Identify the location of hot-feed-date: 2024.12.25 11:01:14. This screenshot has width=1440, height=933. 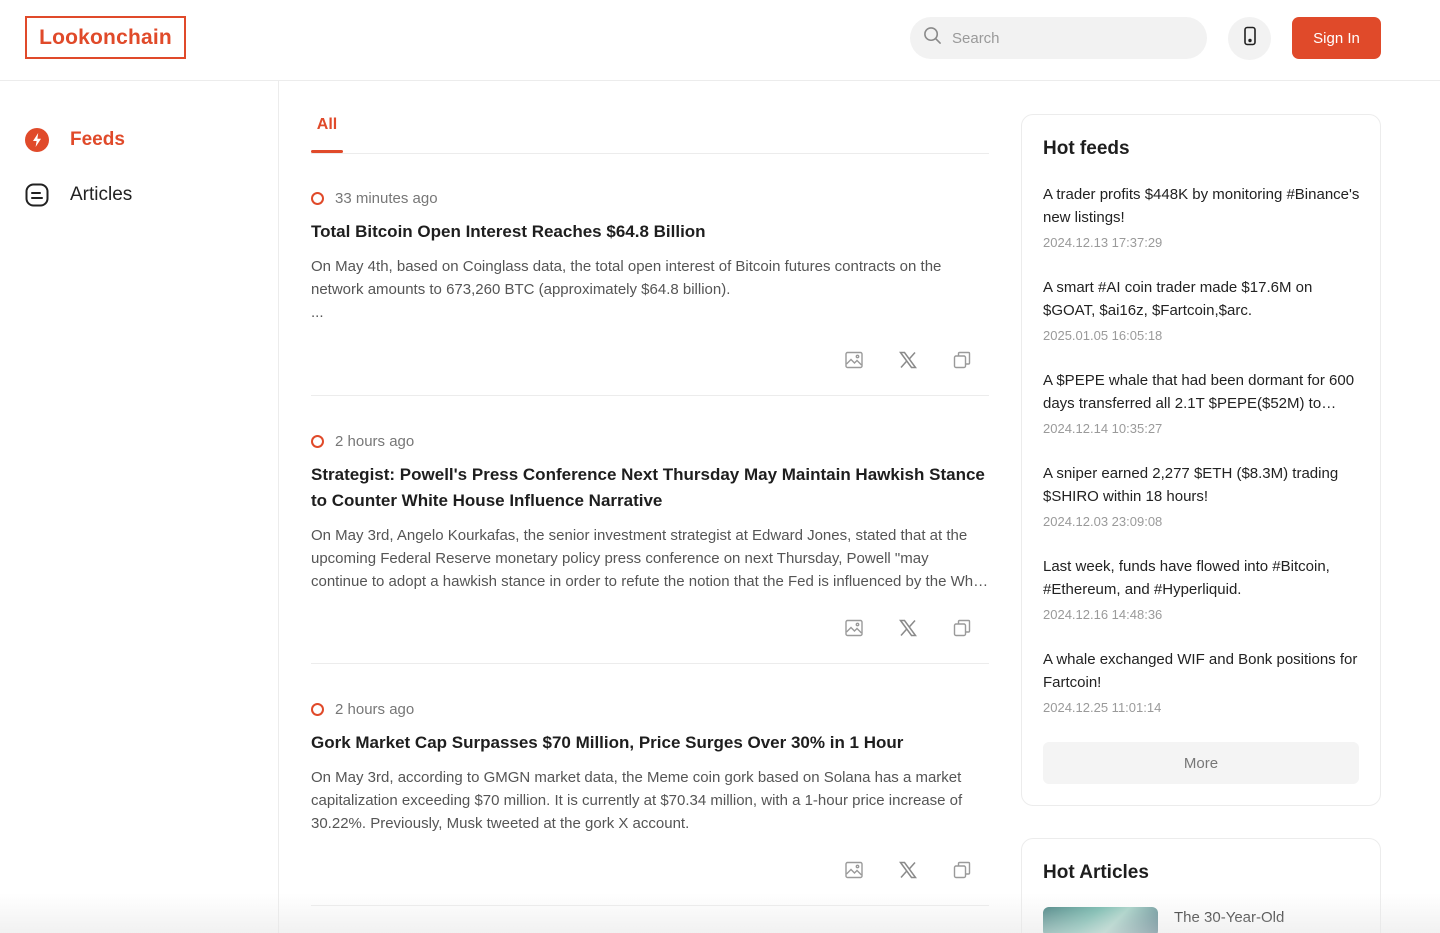
(1102, 708).